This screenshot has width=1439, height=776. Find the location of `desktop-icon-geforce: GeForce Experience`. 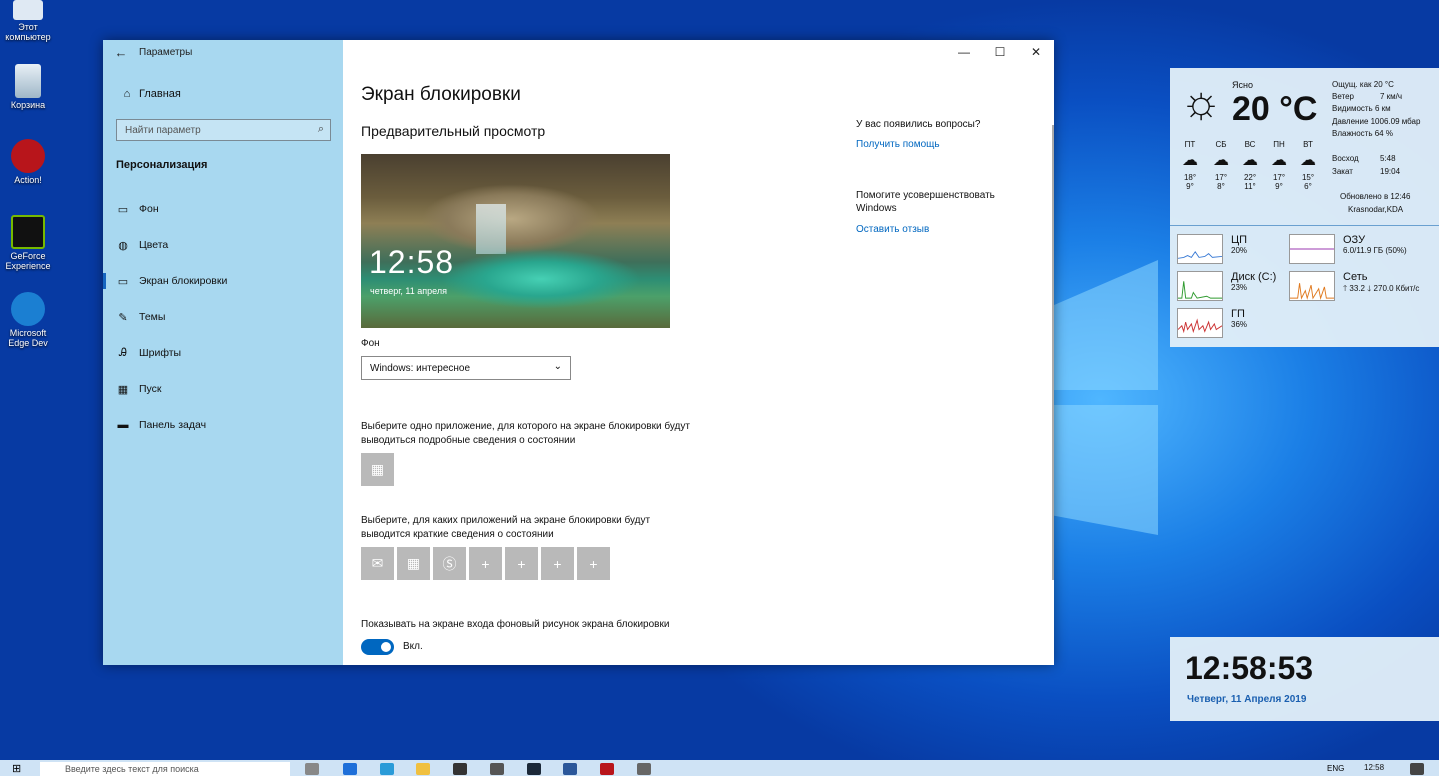

desktop-icon-geforce: GeForce Experience is located at coordinates (28, 243).